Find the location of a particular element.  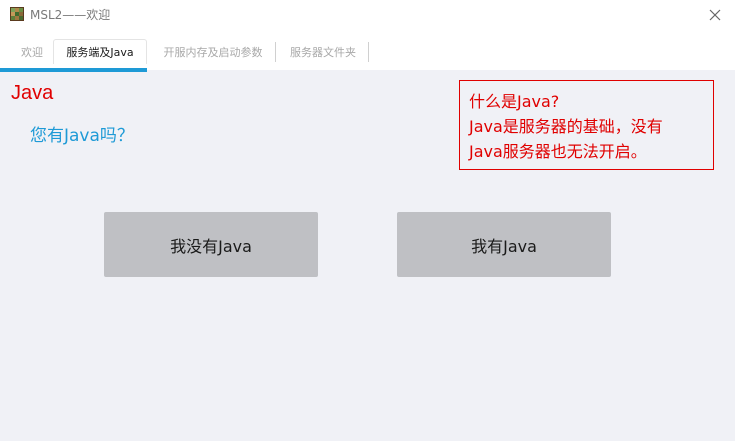

tab-memory-launch-args: 开服内存及启动参数 is located at coordinates (213, 51).